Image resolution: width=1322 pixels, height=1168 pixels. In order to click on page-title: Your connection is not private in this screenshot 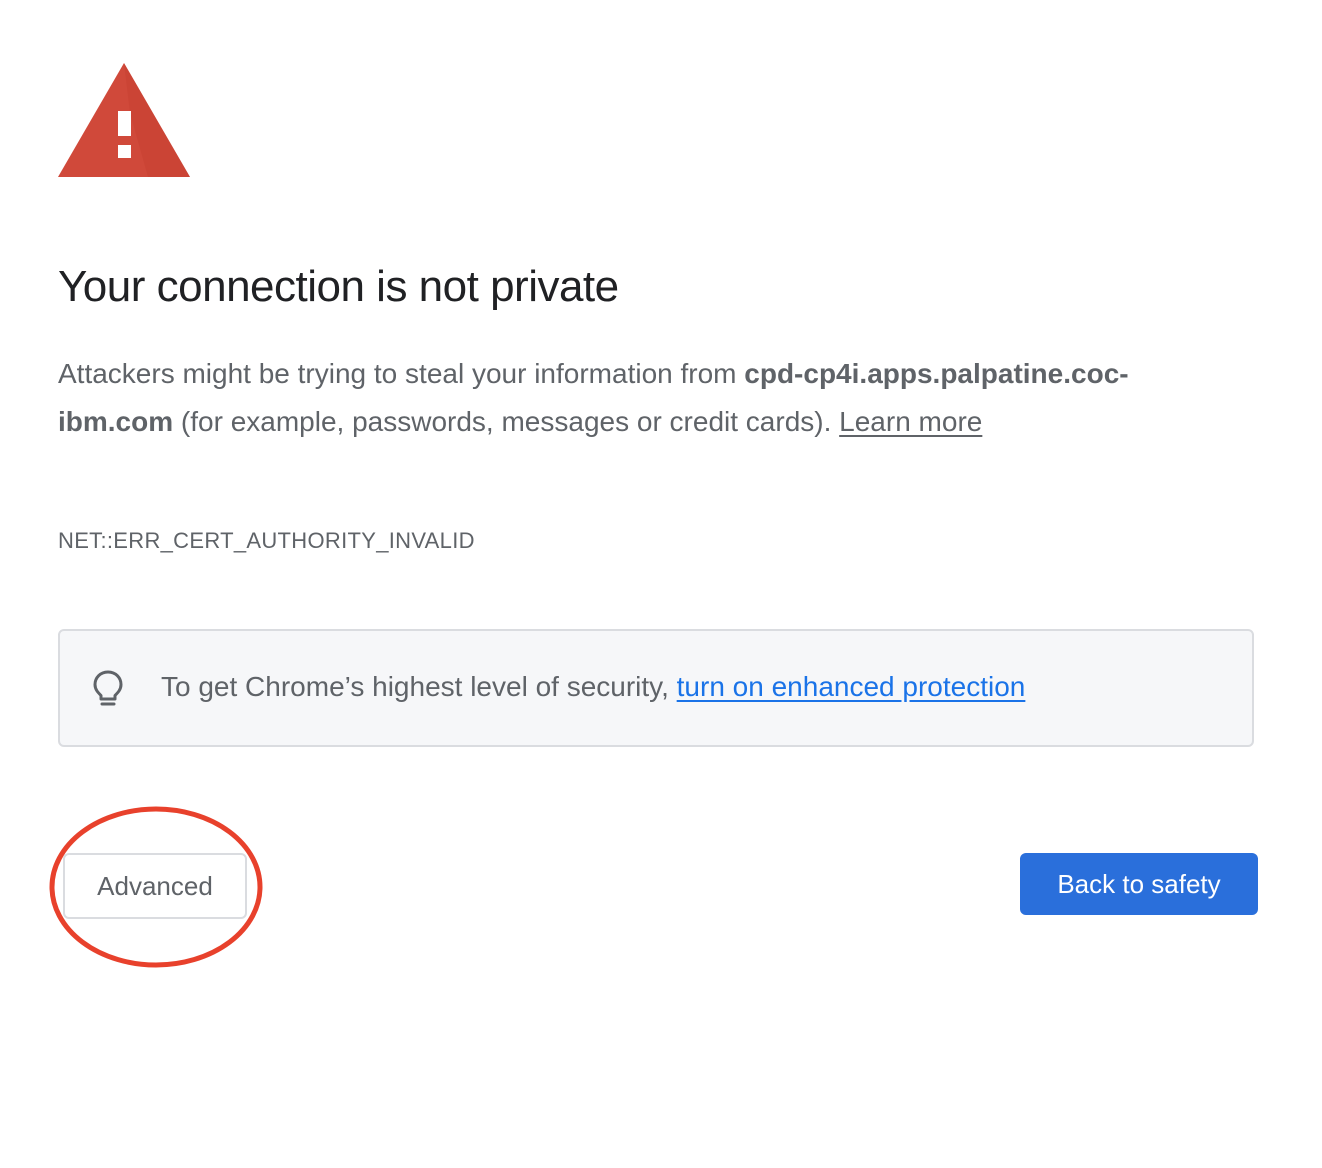, I will do `click(338, 286)`.